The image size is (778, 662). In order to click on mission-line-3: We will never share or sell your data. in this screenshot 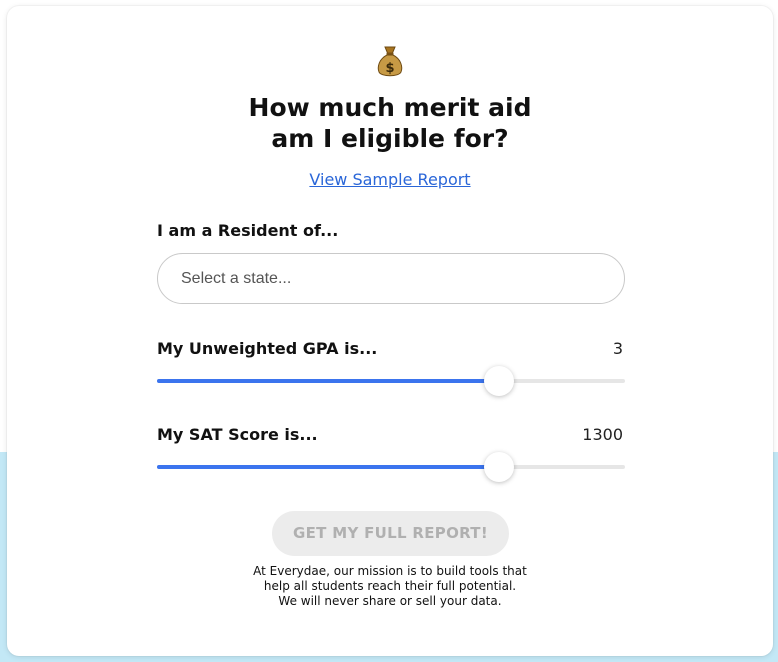, I will do `click(390, 601)`.